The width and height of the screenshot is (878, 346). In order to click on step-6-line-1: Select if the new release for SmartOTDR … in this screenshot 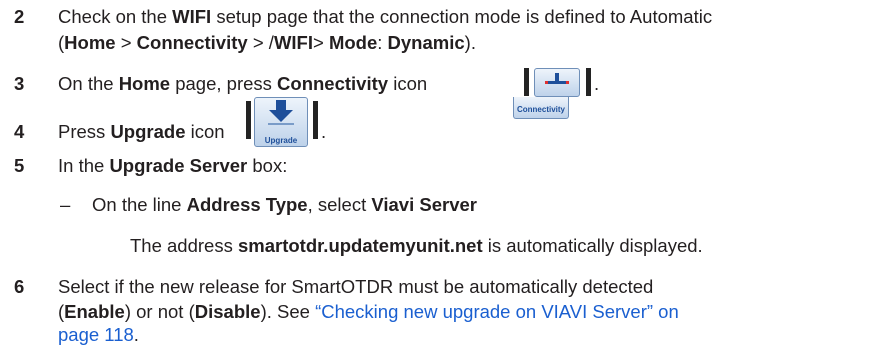, I will do `click(356, 286)`.